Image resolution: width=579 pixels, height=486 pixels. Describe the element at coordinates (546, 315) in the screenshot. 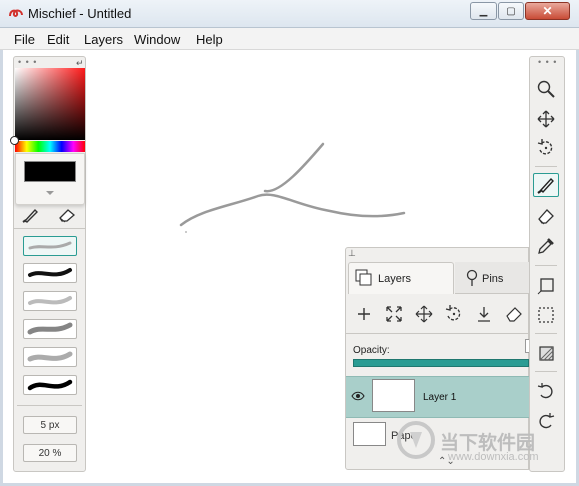

I see `selection-icon` at that location.